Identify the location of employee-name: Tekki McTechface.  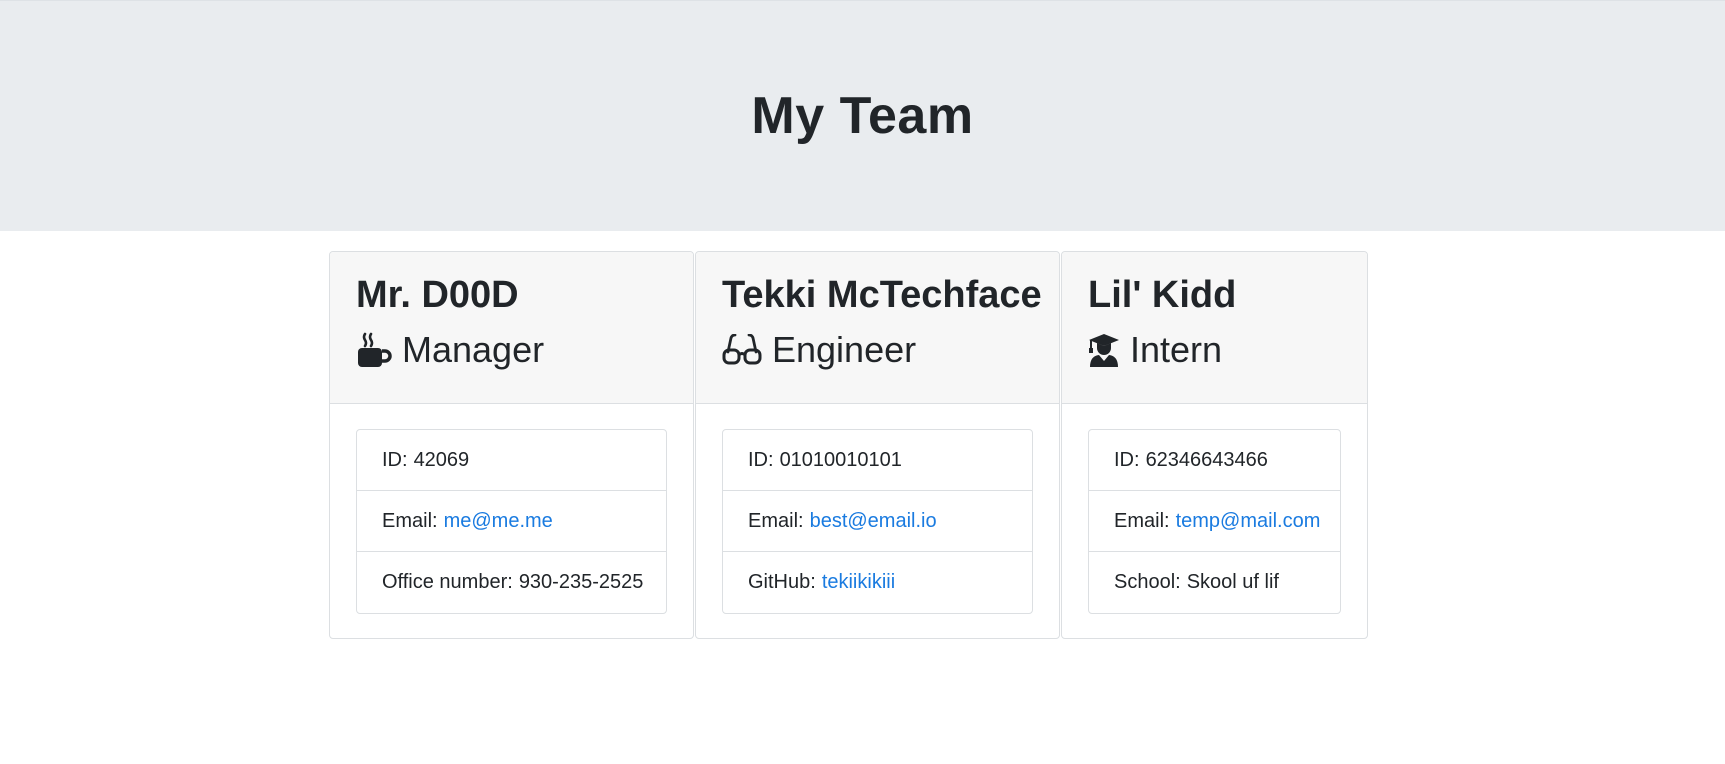
(882, 295).